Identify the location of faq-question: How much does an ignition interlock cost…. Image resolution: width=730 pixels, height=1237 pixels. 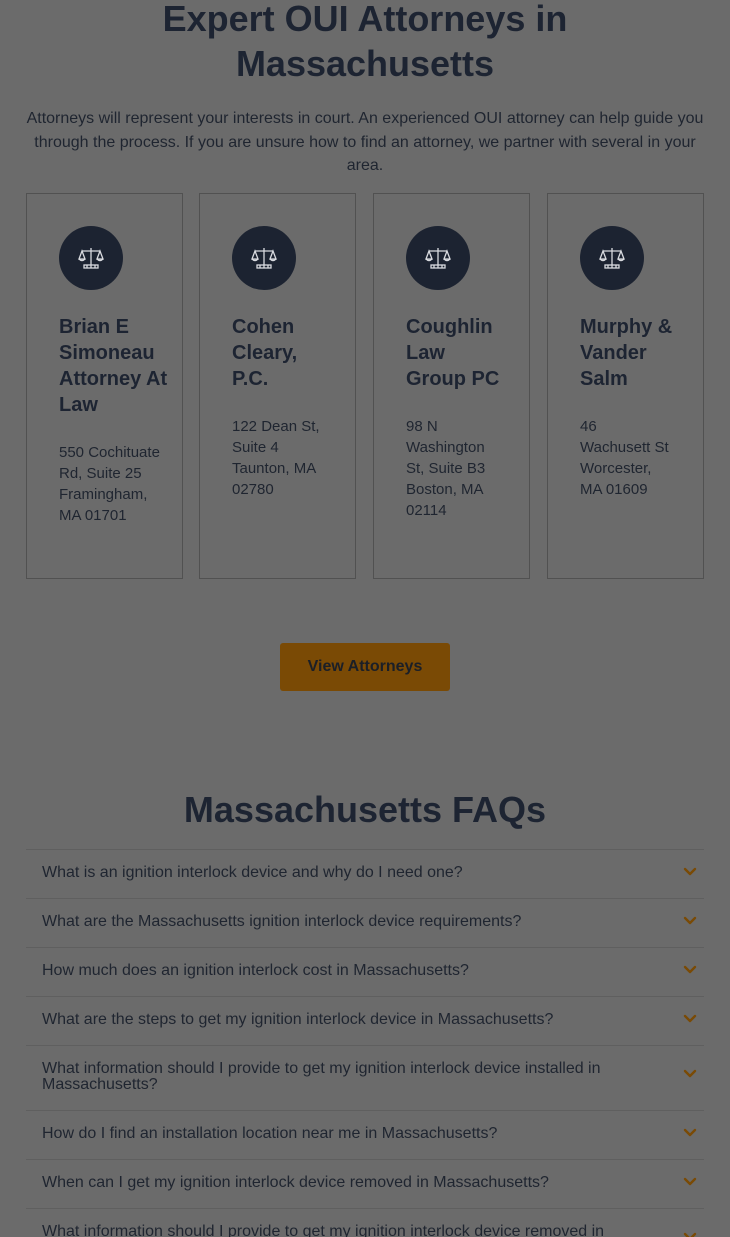
(255, 970).